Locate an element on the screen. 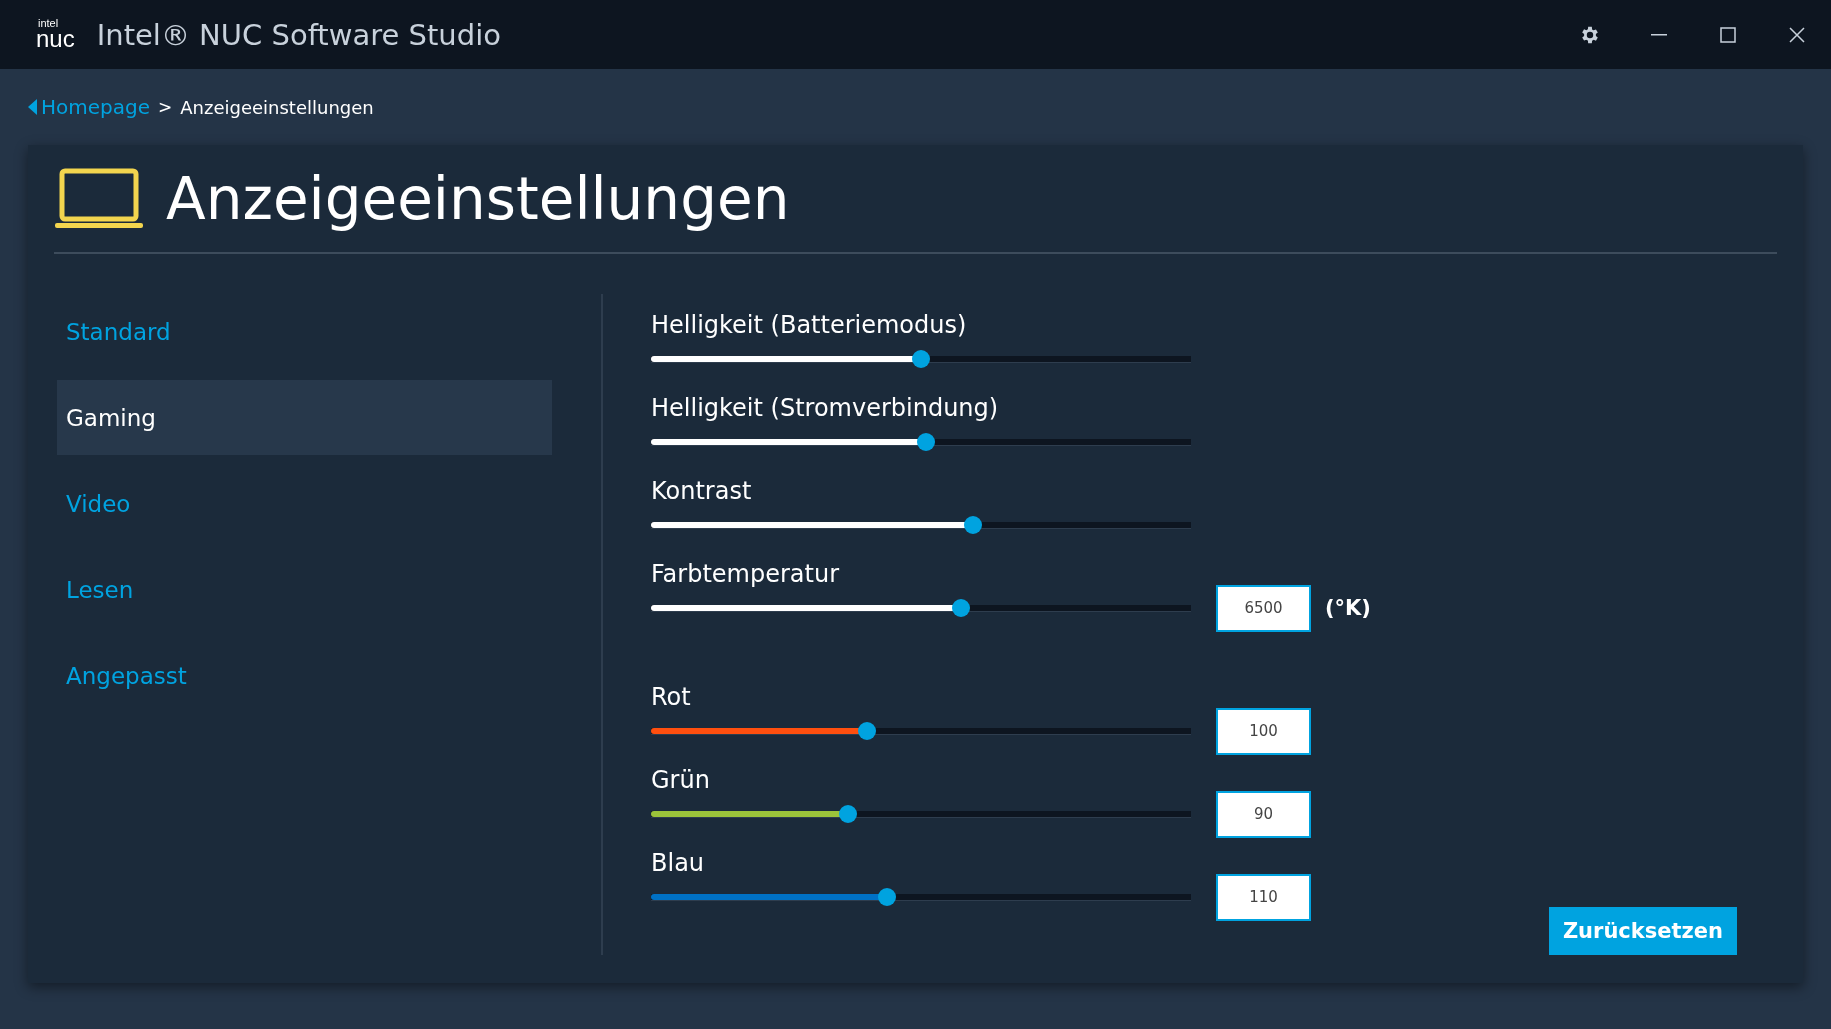  maximize-icon is located at coordinates (1727, 34).